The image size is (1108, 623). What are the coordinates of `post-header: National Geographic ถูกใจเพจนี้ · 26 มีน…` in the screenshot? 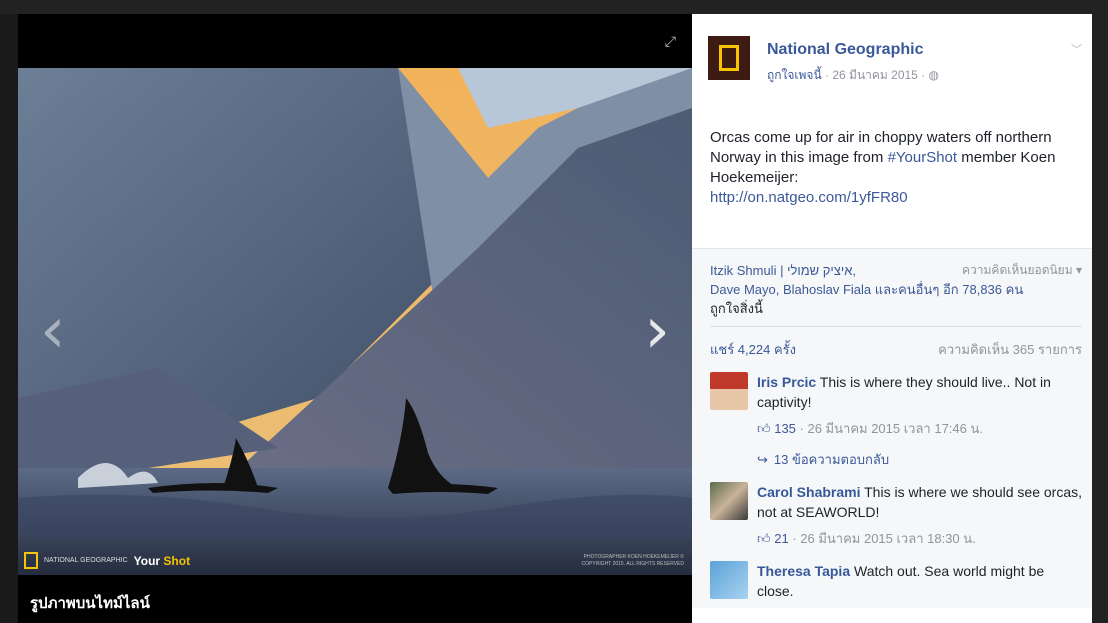 It's located at (892, 50).